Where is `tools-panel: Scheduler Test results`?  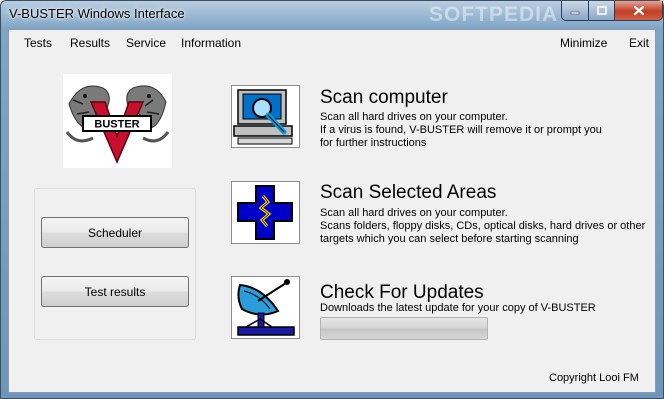
tools-panel: Scheduler Test results is located at coordinates (115, 264).